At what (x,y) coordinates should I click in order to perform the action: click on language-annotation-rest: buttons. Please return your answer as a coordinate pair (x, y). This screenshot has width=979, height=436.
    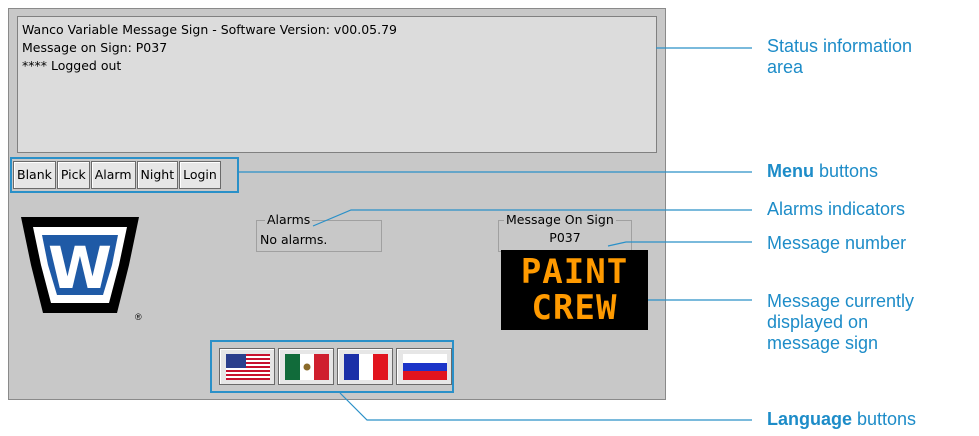
    Looking at the image, I should click on (884, 419).